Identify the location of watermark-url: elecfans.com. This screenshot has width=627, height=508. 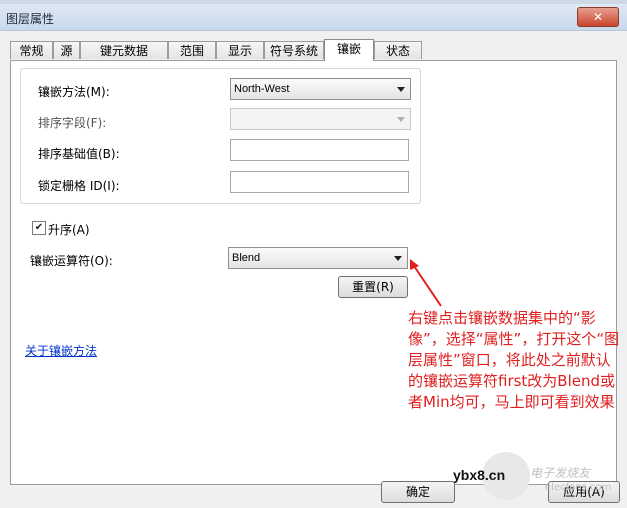
(578, 487).